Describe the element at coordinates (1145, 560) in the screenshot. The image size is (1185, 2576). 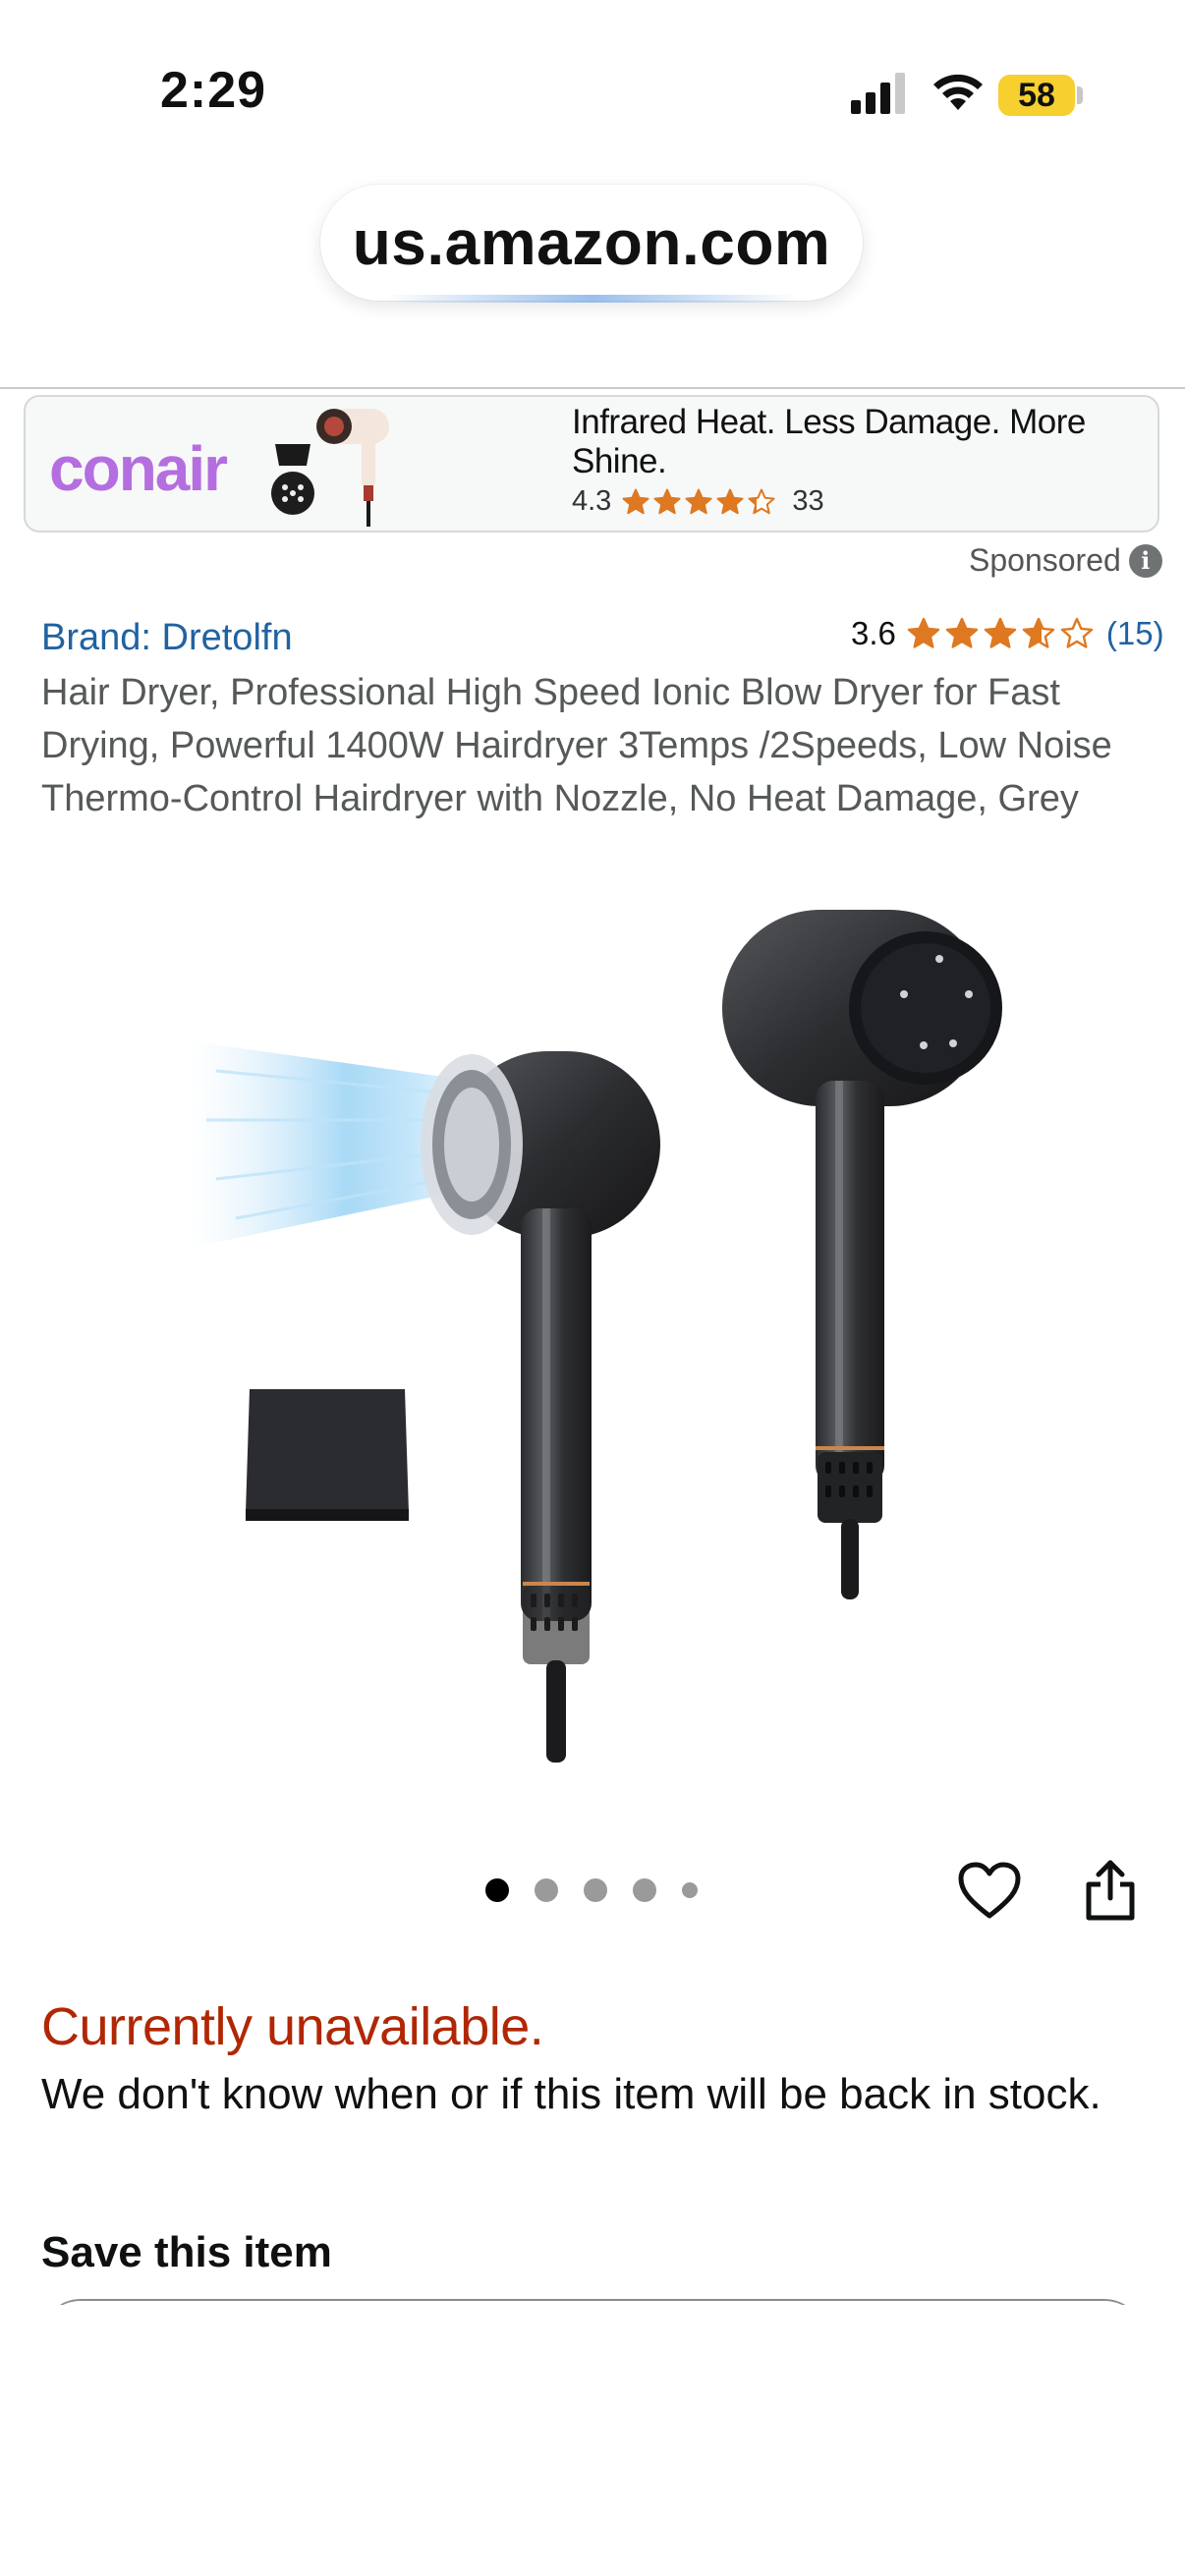
I see `info-icon: i` at that location.